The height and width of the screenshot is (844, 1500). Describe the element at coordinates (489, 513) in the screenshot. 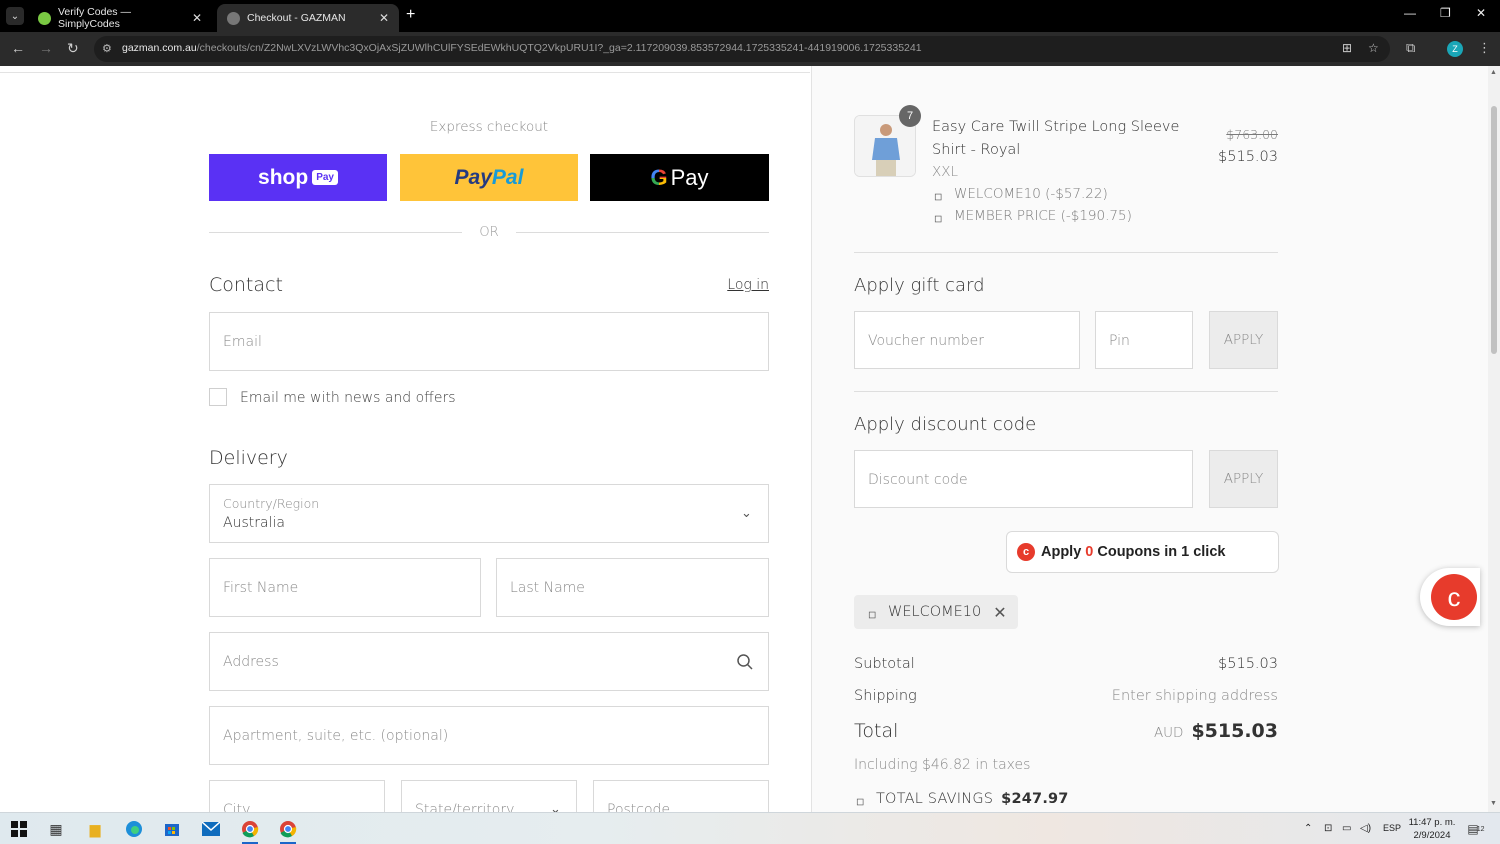

I see `country-select: Country/Region Australia ⌄` at that location.